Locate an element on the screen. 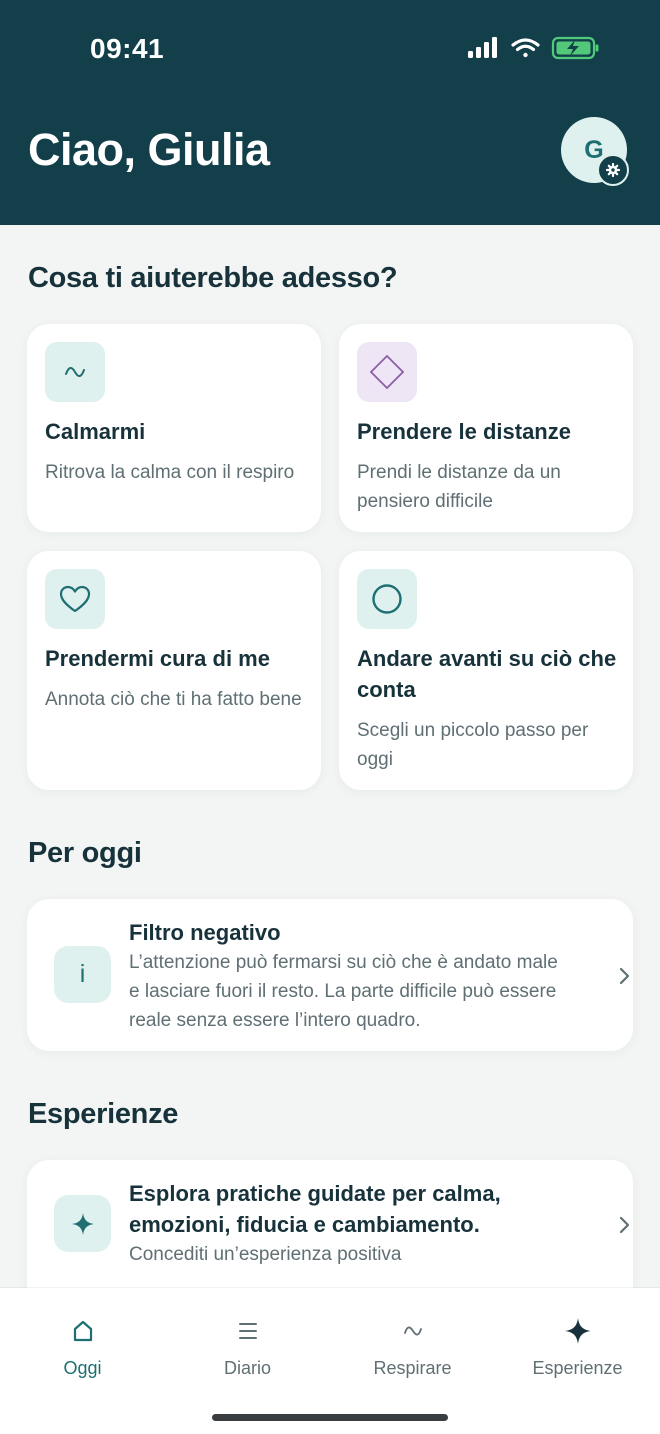  insight-title: Filtro negativo is located at coordinates (205, 932).